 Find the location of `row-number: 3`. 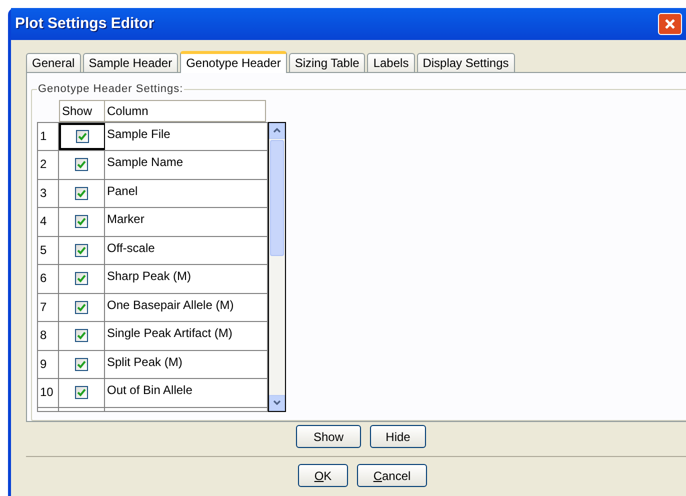

row-number: 3 is located at coordinates (48, 193).